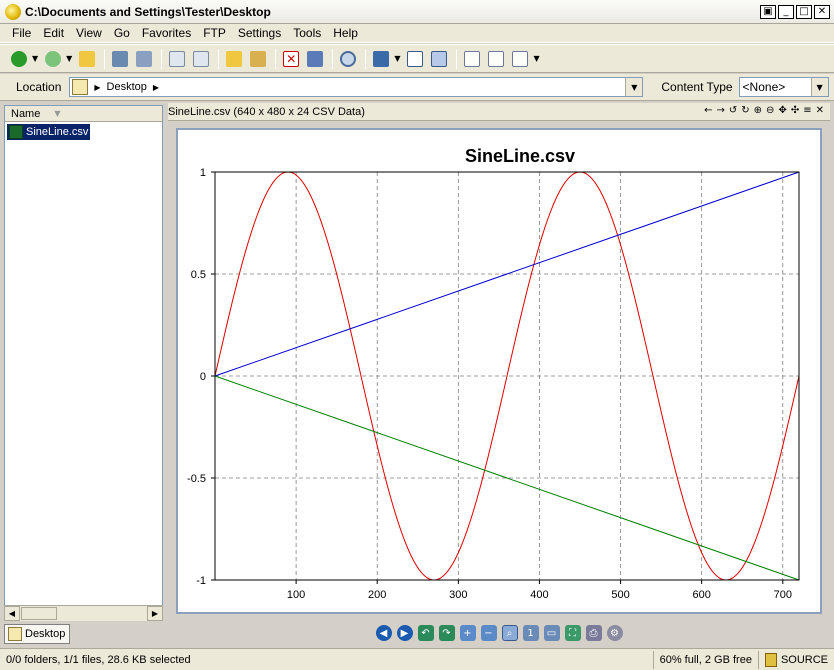  I want to click on lock-icon, so click(770, 659).